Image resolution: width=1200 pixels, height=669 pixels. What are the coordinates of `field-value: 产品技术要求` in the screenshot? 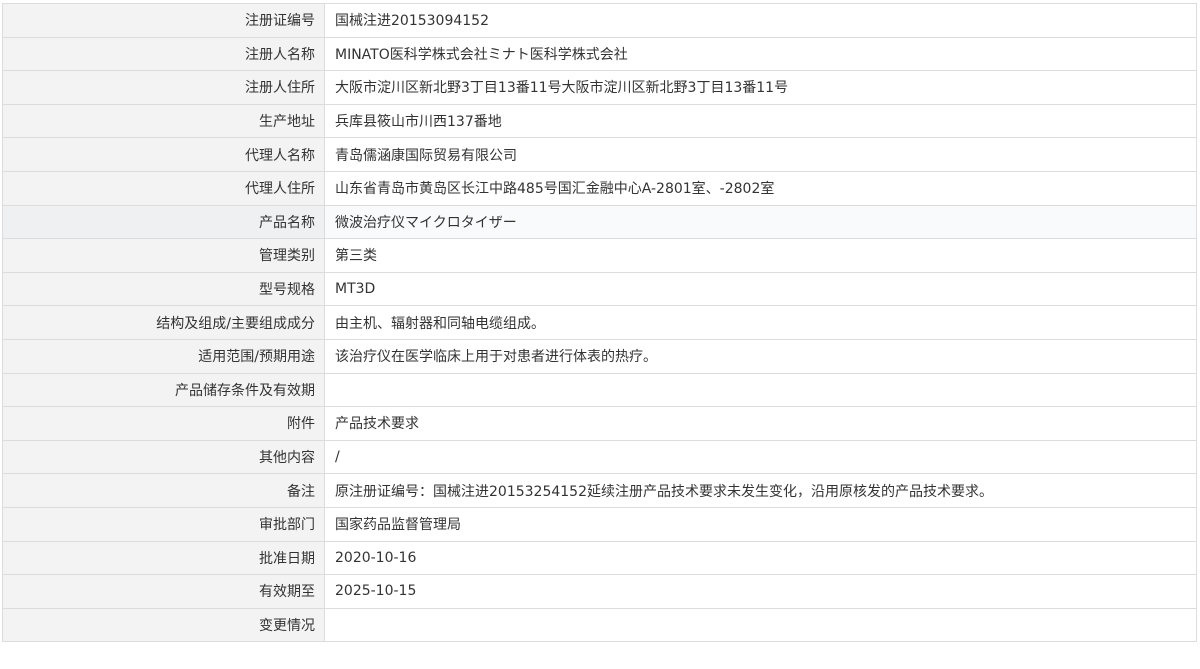 It's located at (760, 423).